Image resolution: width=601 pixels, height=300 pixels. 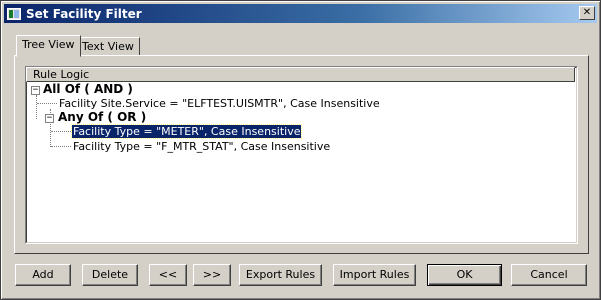 What do you see at coordinates (110, 275) in the screenshot?
I see `delete-button: Delete` at bounding box center [110, 275].